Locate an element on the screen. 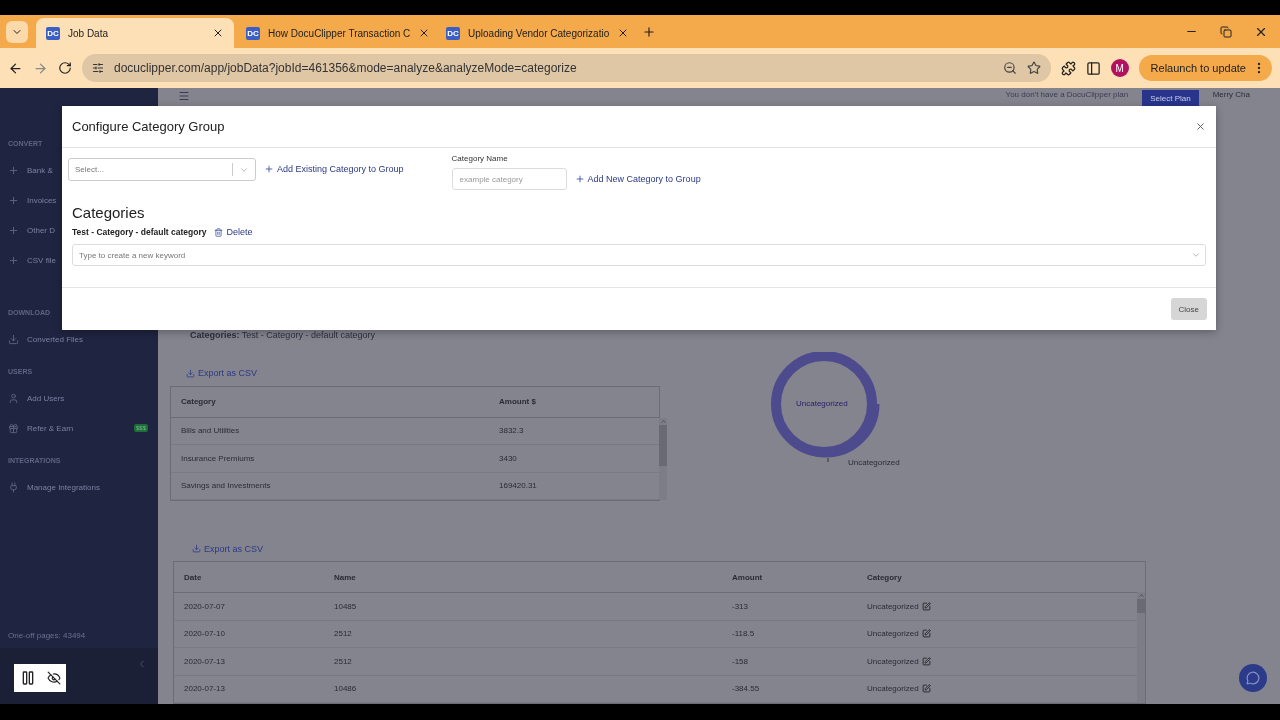 The height and width of the screenshot is (720, 1280). table-cell-text: Insurance Premiums is located at coordinates (218, 458).